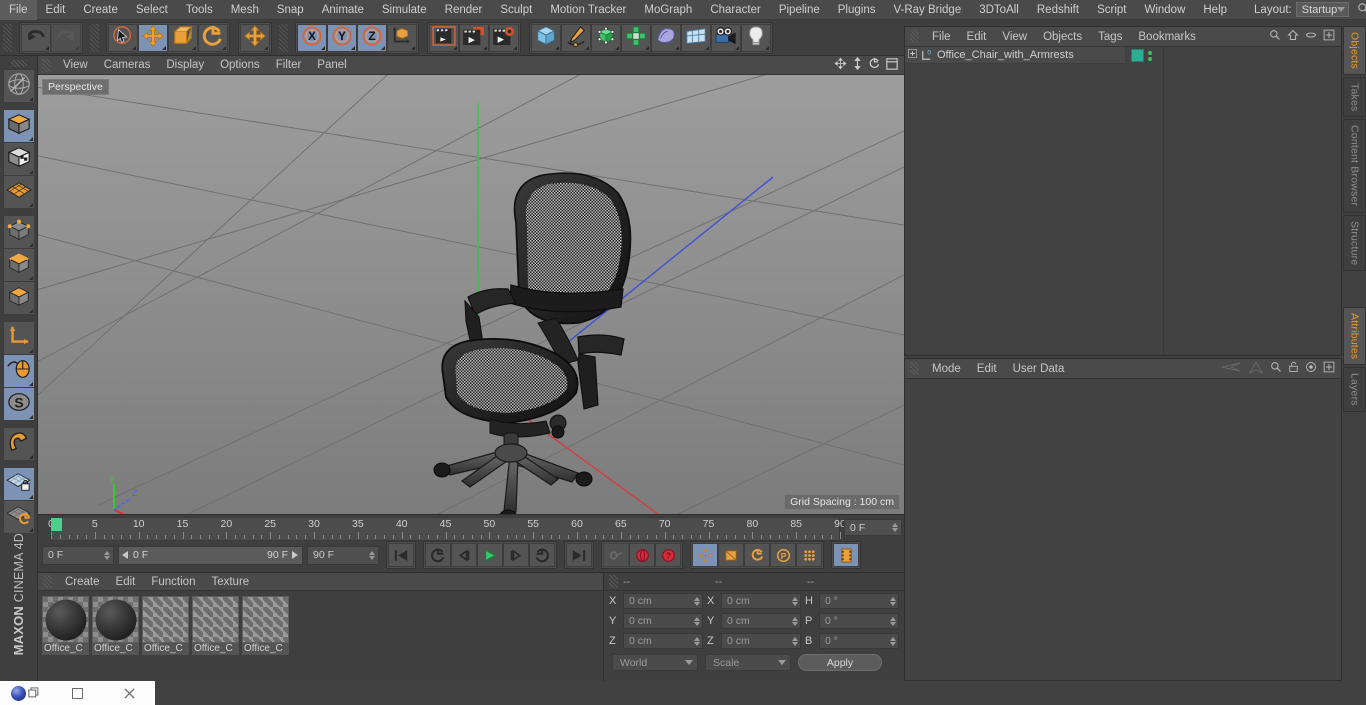 The width and height of the screenshot is (1366, 705). Describe the element at coordinates (185, 65) in the screenshot. I see `viewport-menu-display: Display` at that location.